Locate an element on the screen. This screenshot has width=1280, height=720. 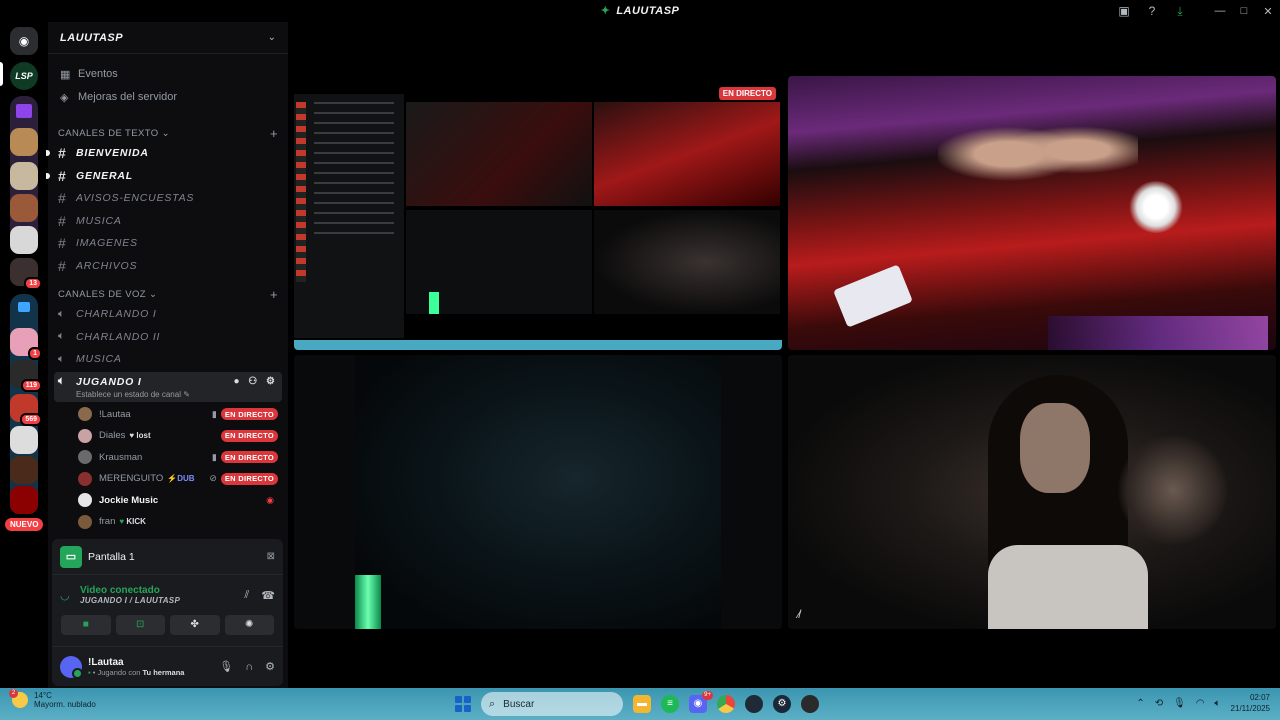
settings-gear-icon: ⚙ is located at coordinates (270, 666).